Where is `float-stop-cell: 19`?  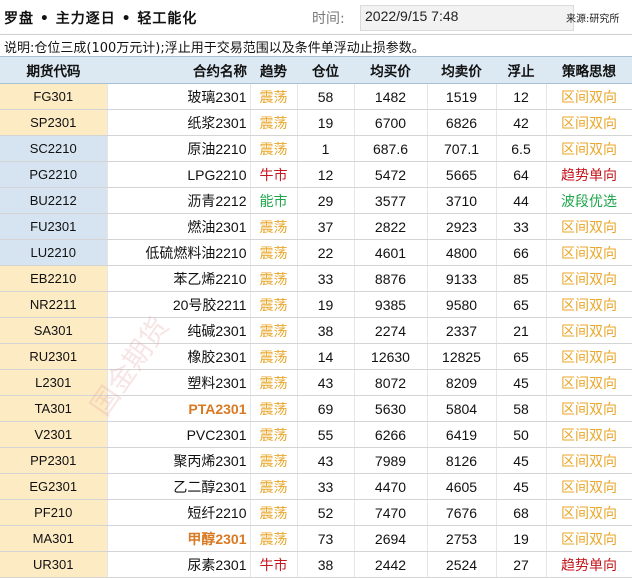 float-stop-cell: 19 is located at coordinates (521, 538).